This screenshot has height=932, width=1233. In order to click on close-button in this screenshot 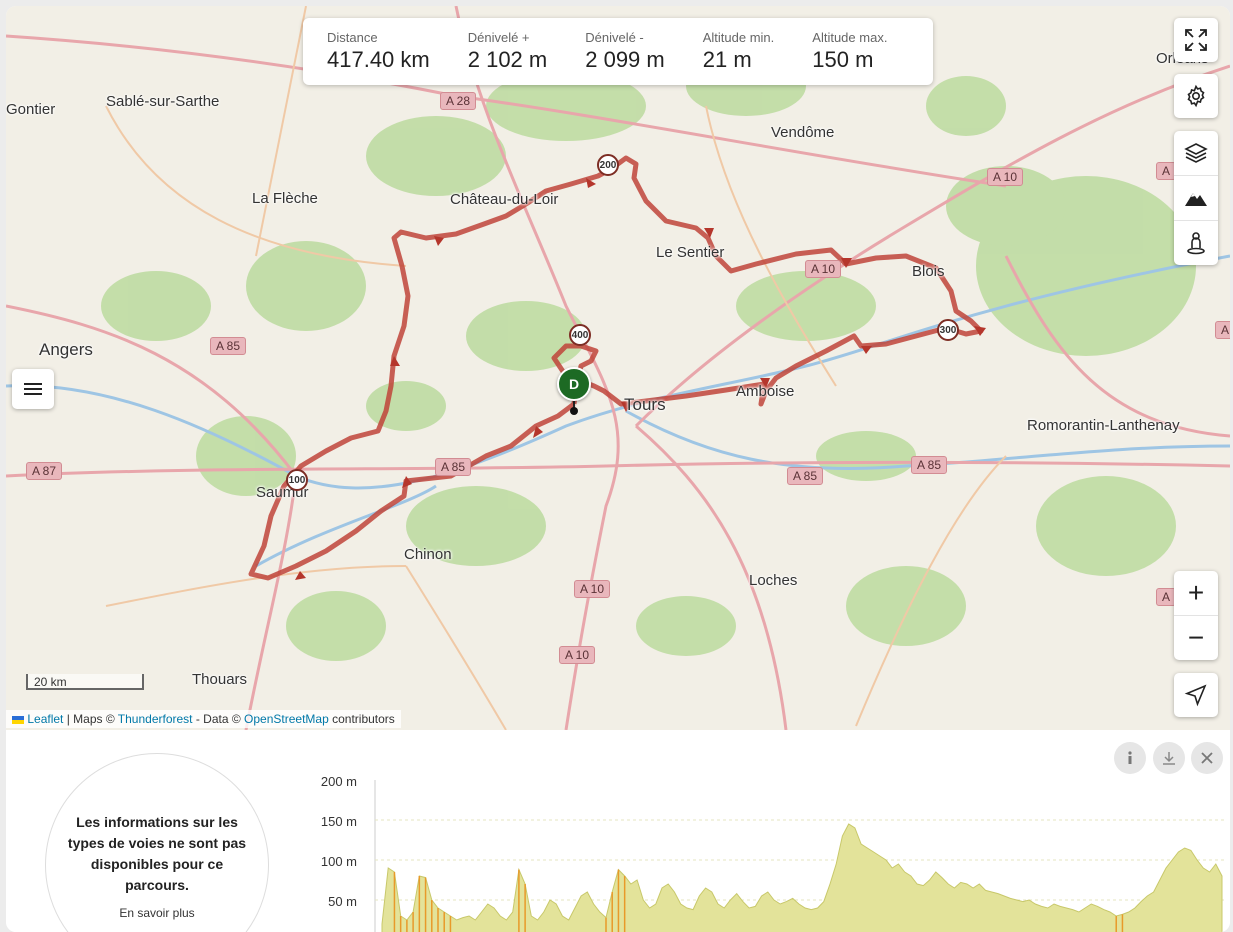, I will do `click(1207, 758)`.